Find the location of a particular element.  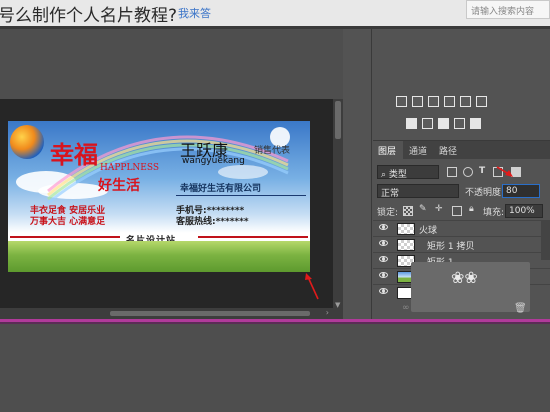

opacity-input: 80 is located at coordinates (521, 191).